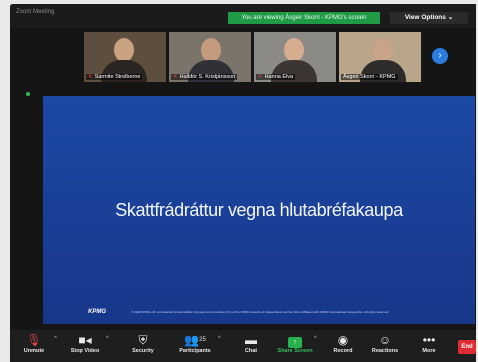  What do you see at coordinates (295, 339) in the screenshot?
I see `share-screen-icon: ↑` at bounding box center [295, 339].